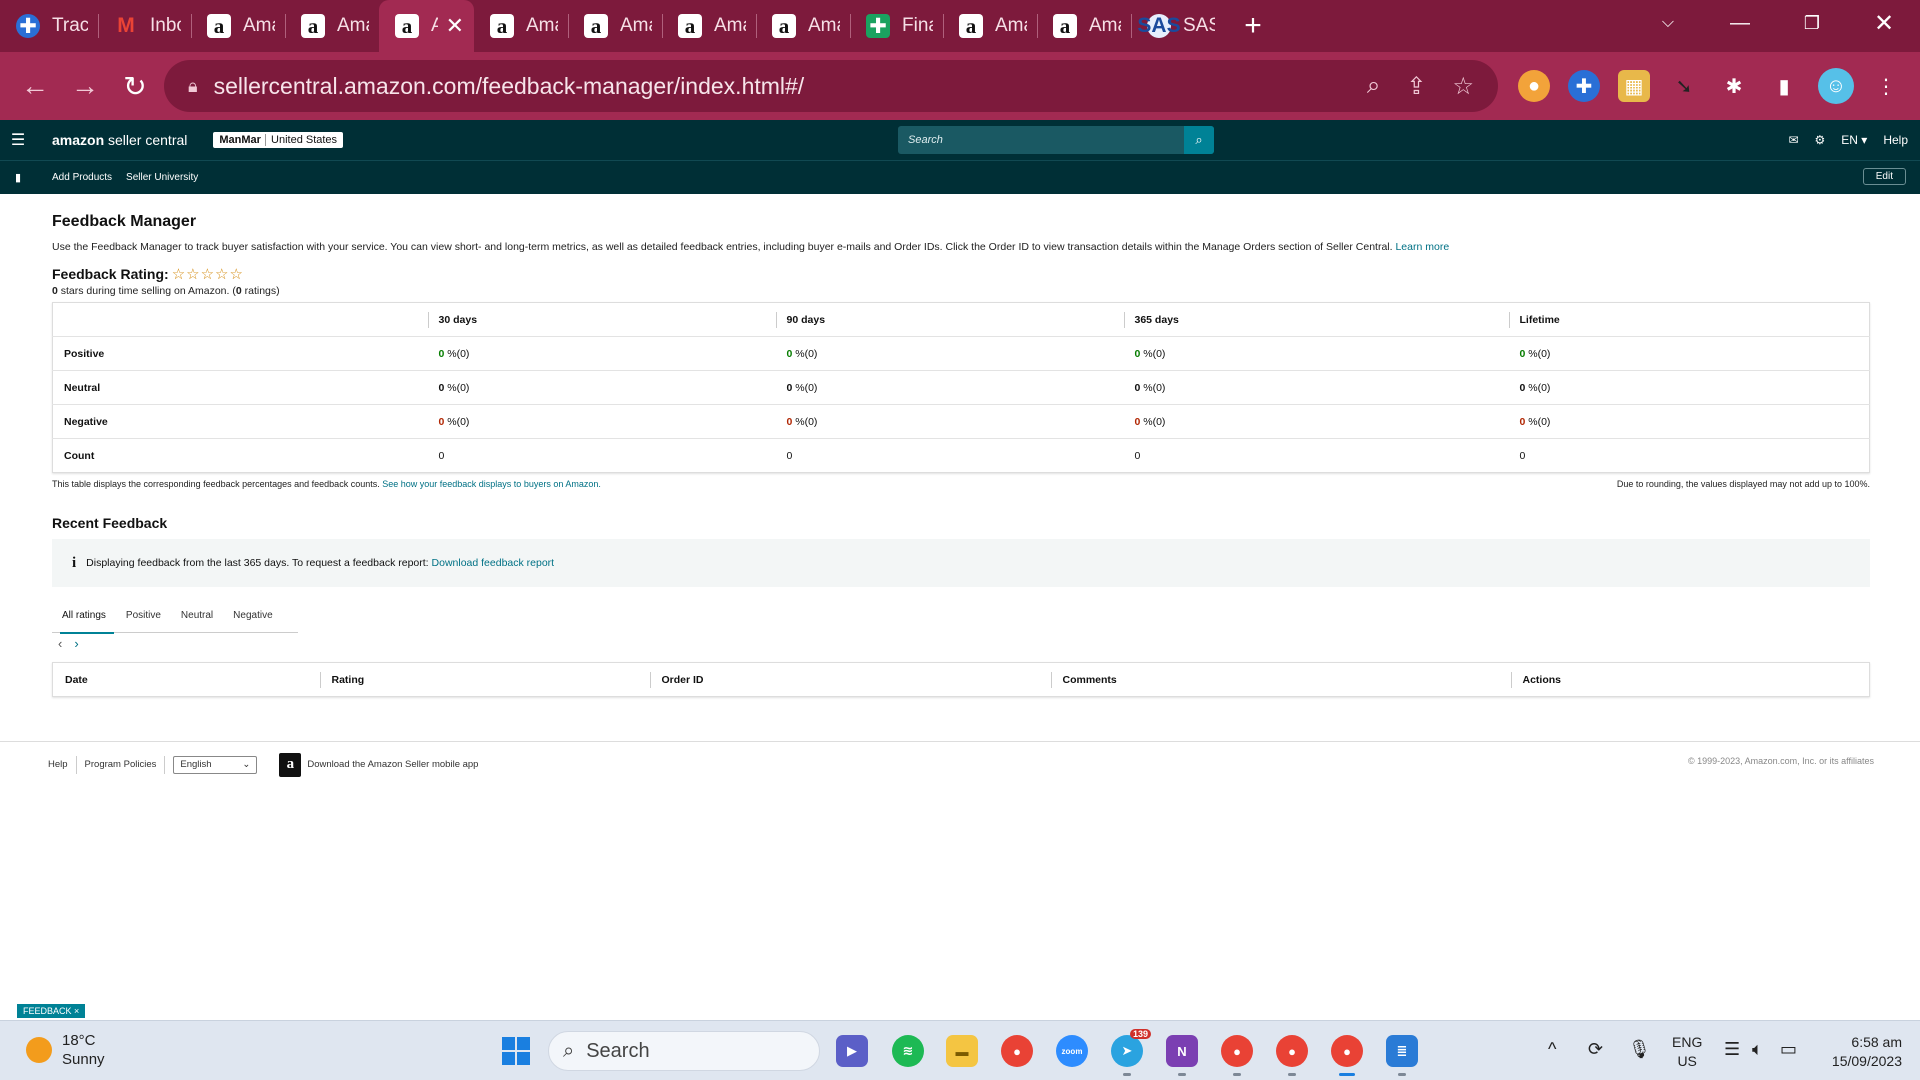 This screenshot has height=1080, width=1920. Describe the element at coordinates (1734, 86) in the screenshot. I see `extensions-puzzle-icon: ✱` at that location.